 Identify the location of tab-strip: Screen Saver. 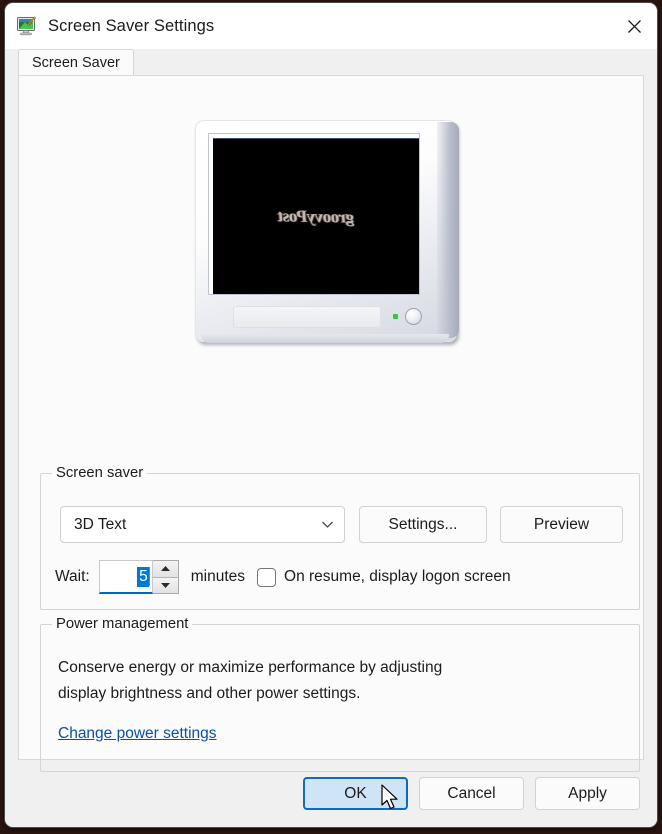
(331, 62).